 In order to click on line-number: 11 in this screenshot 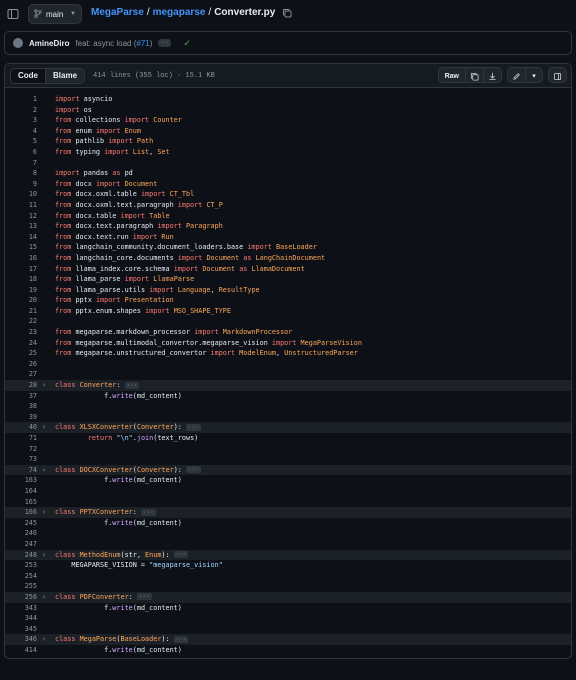, I will do `click(21, 205)`.